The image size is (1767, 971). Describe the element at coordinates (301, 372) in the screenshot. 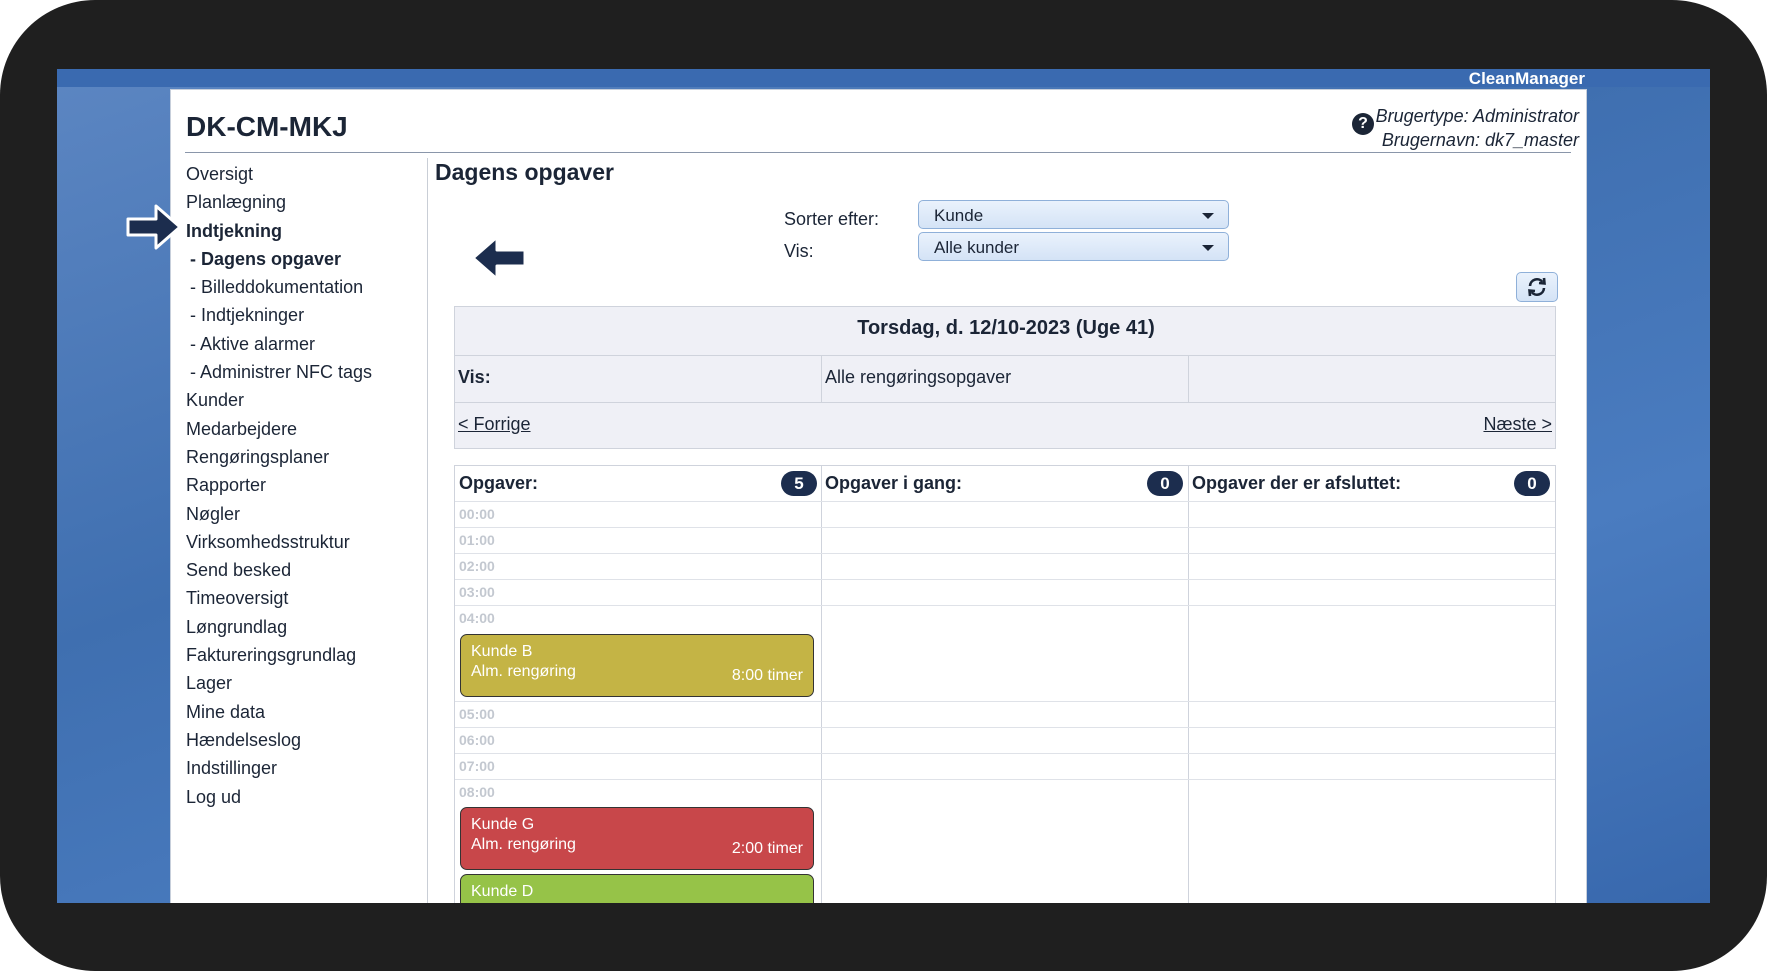

I see `sidebar-item-nfc-tags: - Administrer NFC tags` at that location.